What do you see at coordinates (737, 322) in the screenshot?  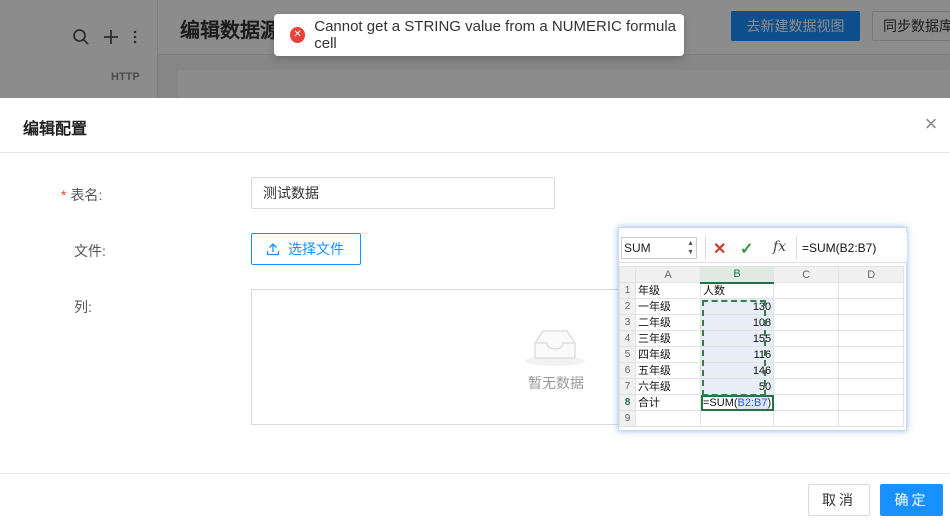 I see `cell: 108` at bounding box center [737, 322].